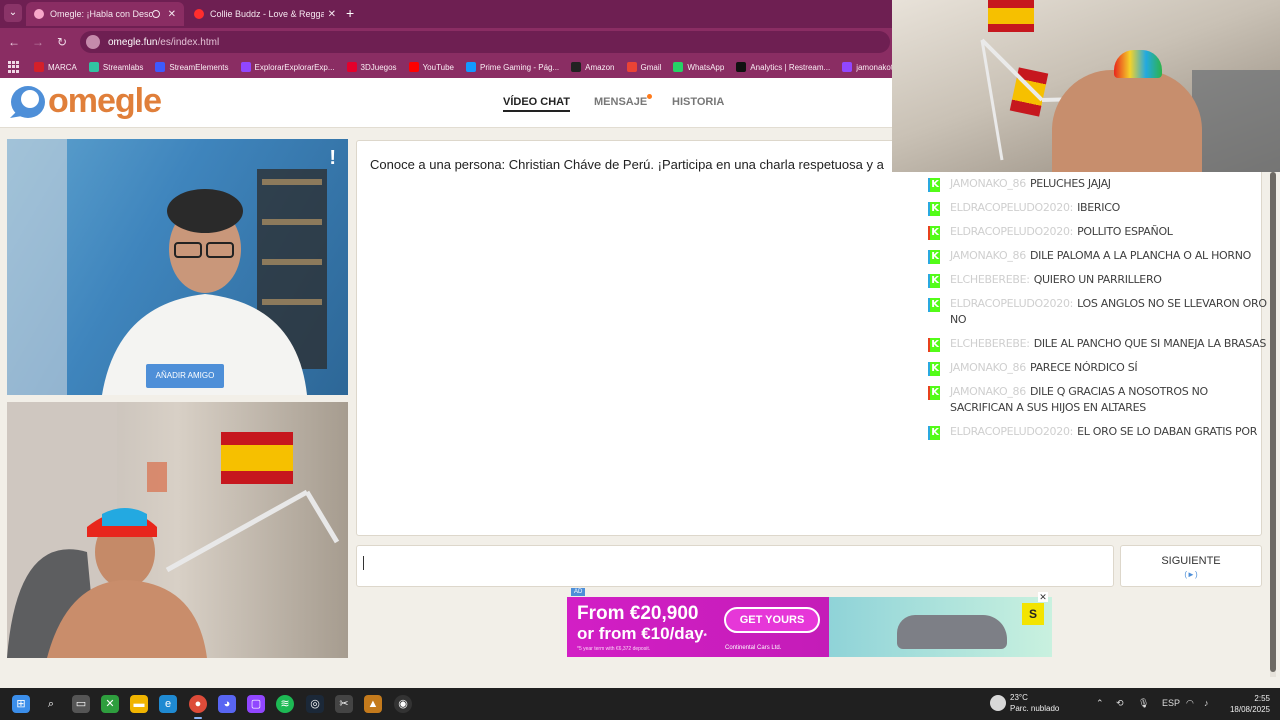 The width and height of the screenshot is (1280, 720). I want to click on omegle-logo-text: omegle, so click(105, 101).